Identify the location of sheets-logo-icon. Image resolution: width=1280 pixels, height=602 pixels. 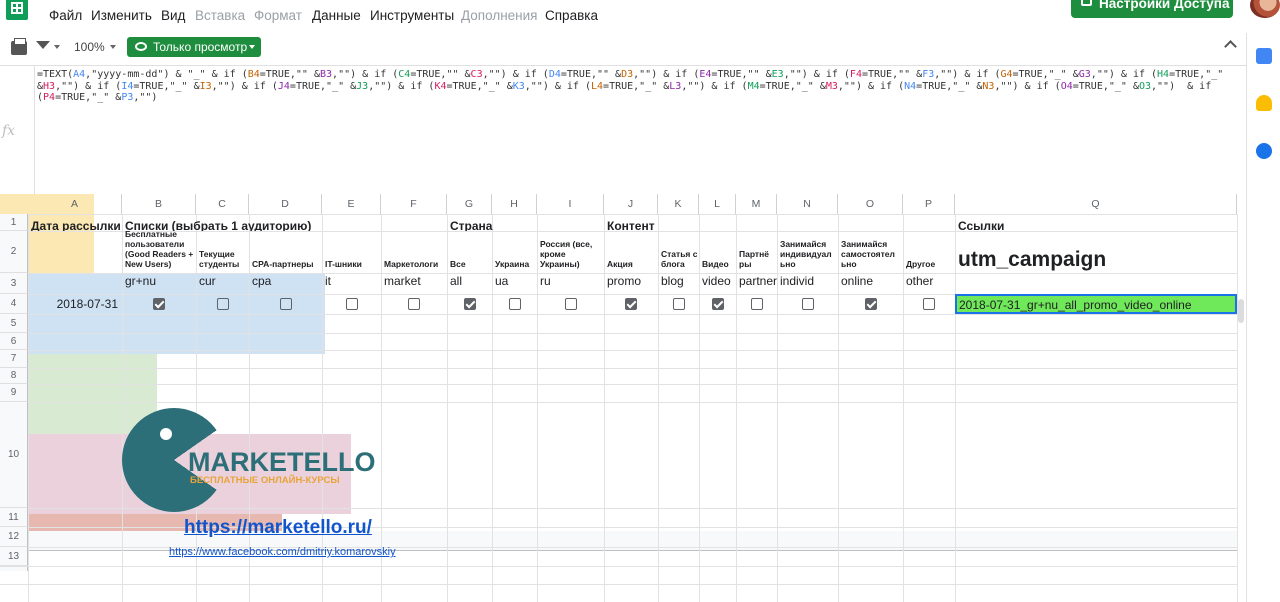
(17, 10).